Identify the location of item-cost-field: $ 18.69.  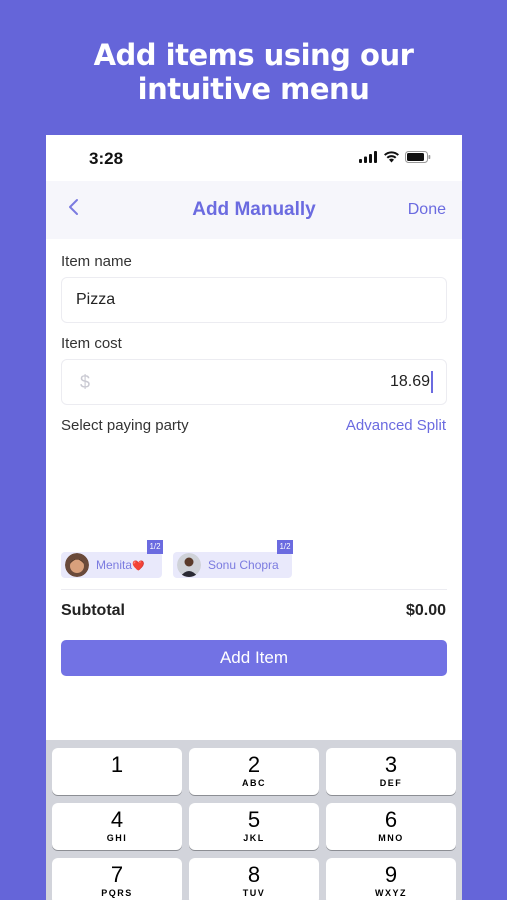
(254, 382).